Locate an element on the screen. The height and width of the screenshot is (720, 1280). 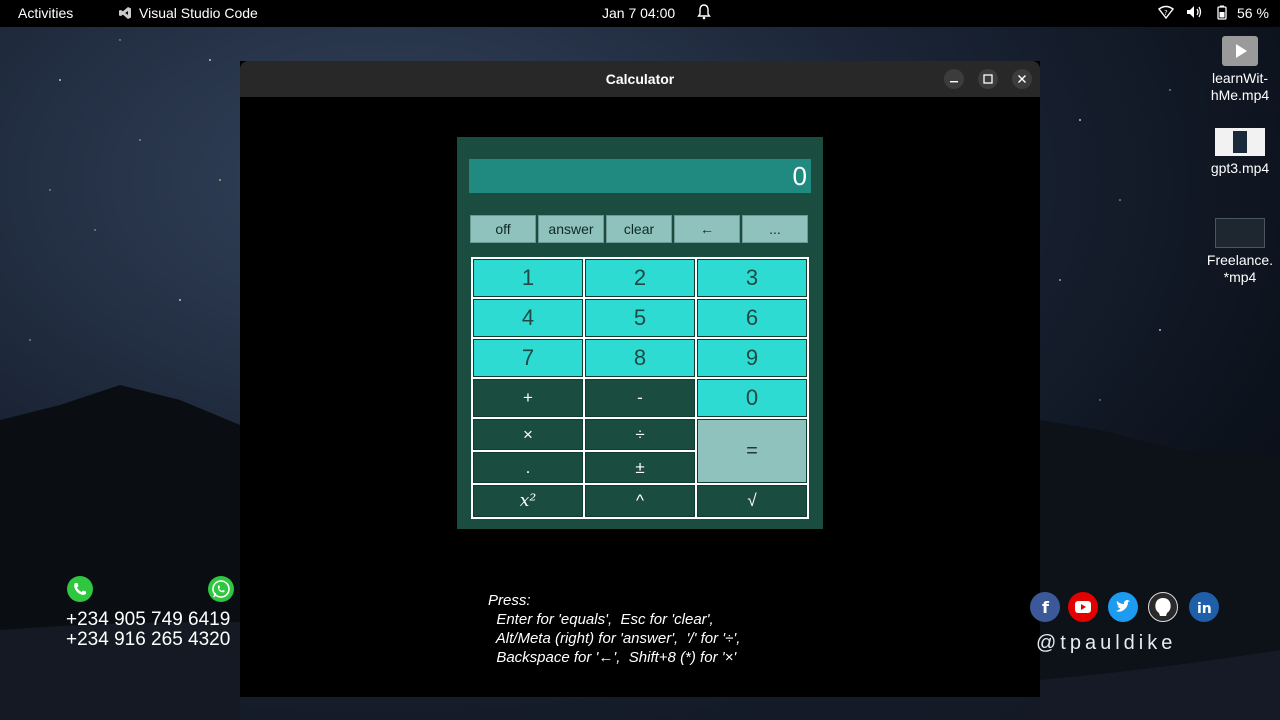
keypad: 1 2 3 4 5 6 7 8 9 + - 0 × ÷ = . ± x² ^ √ is located at coordinates (640, 388).